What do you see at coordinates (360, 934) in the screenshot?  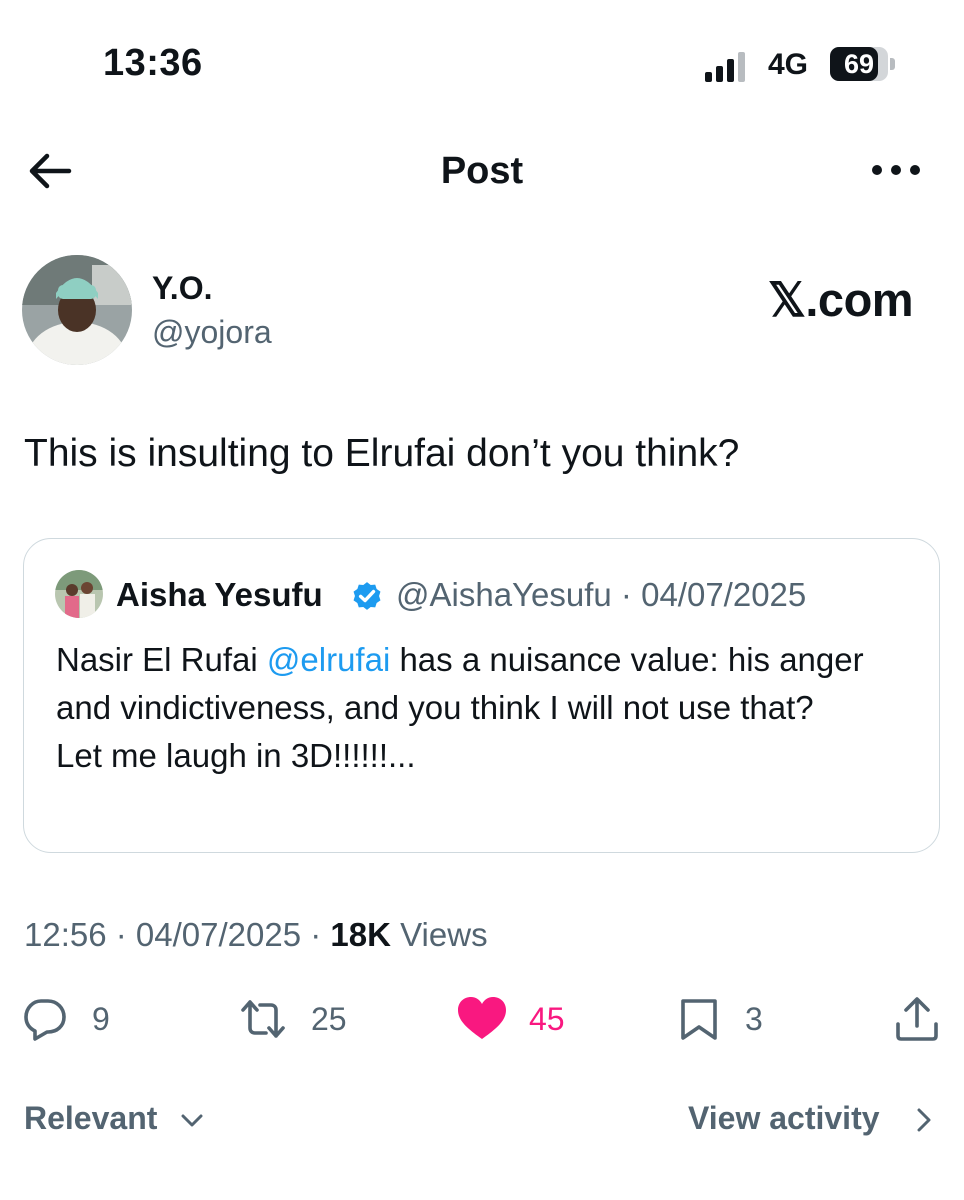 I see `views-count: 18K` at bounding box center [360, 934].